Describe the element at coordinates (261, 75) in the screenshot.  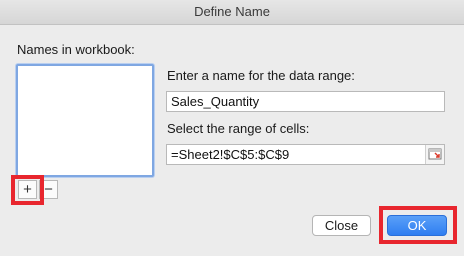
I see `name-prompt-label: Enter a name for the data range:` at that location.